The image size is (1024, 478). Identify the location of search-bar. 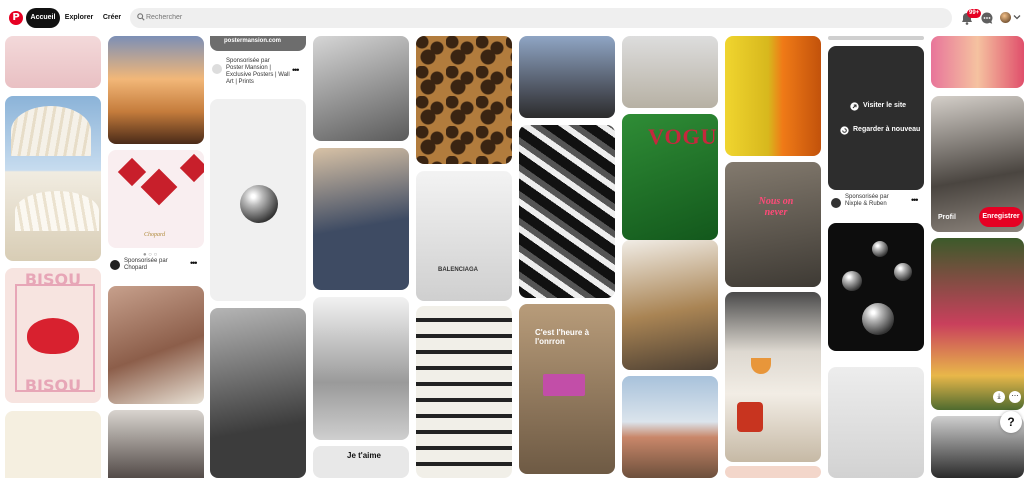
(541, 18).